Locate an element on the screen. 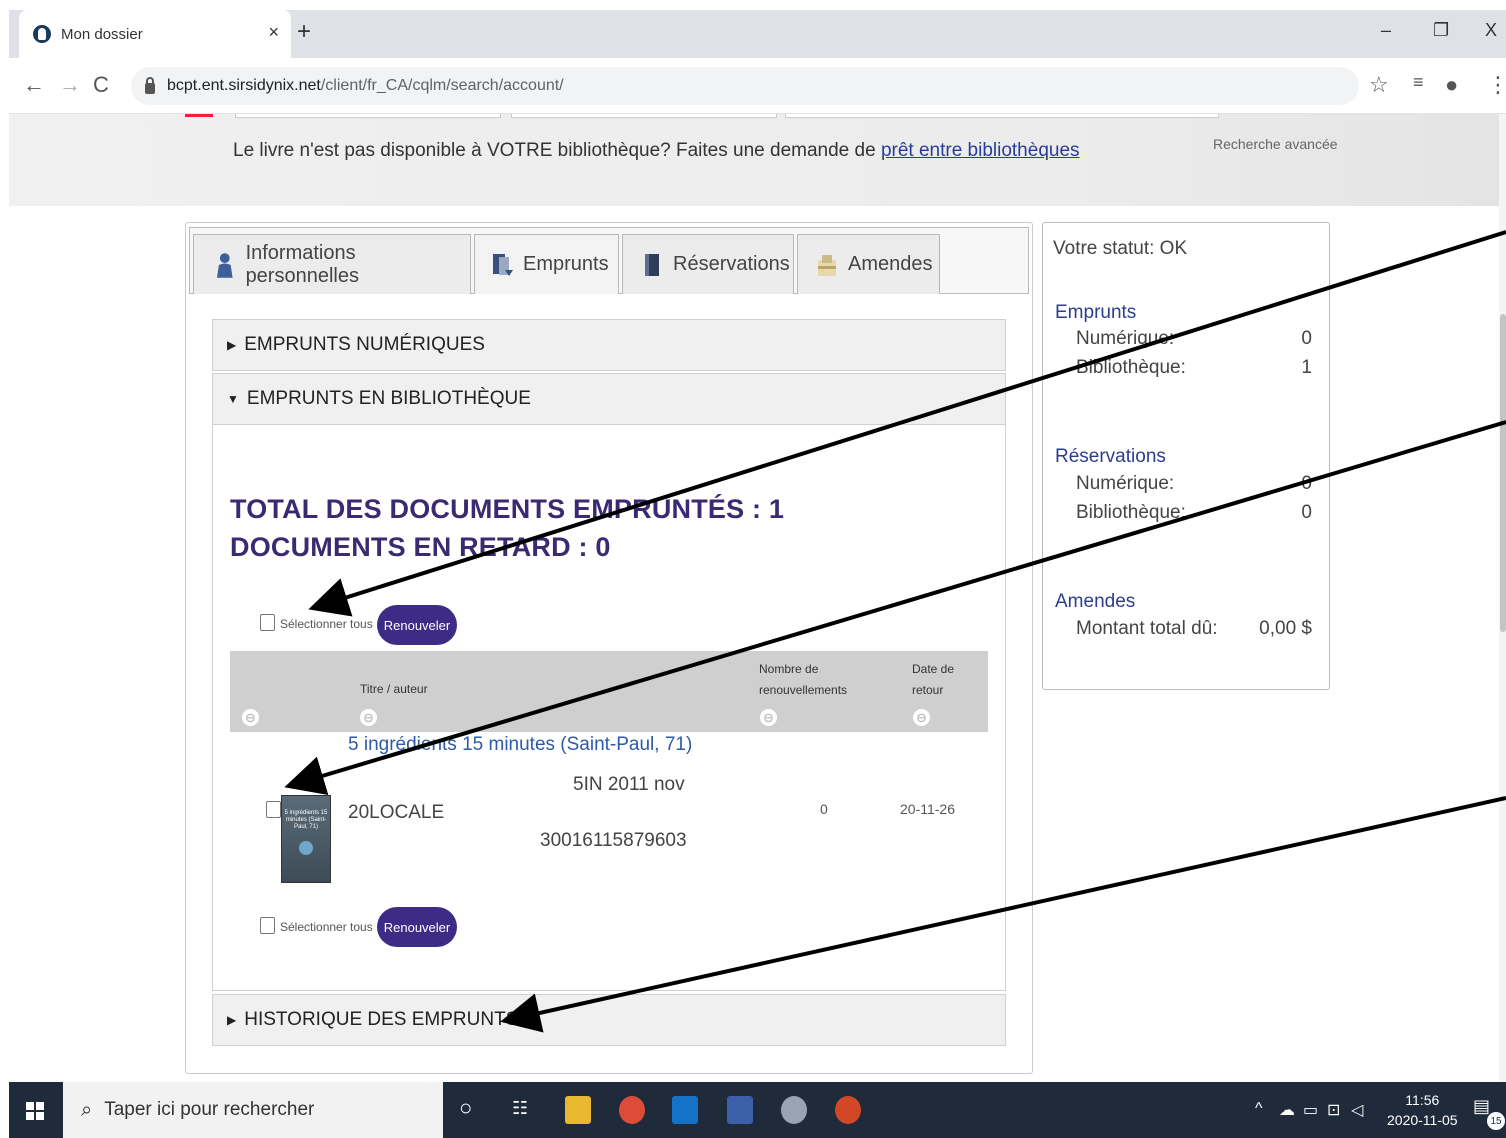 This screenshot has width=1506, height=1138. paint-icon is located at coordinates (794, 1110).